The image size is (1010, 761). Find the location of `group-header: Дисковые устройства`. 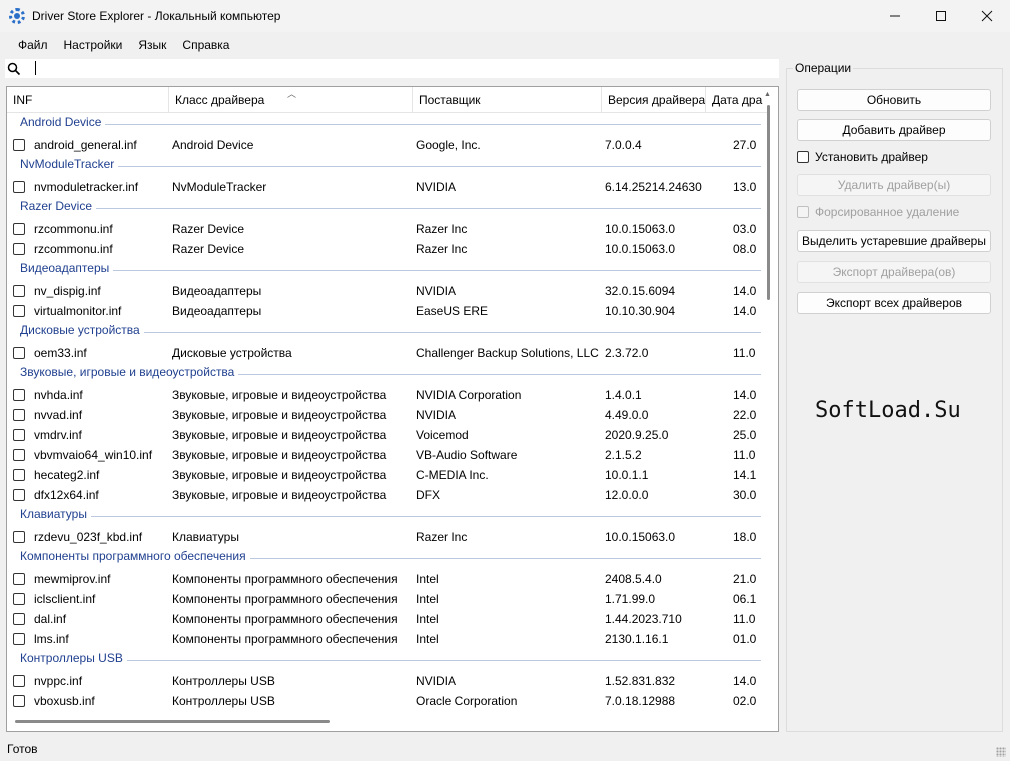

group-header: Дисковые устройства is located at coordinates (384, 332).